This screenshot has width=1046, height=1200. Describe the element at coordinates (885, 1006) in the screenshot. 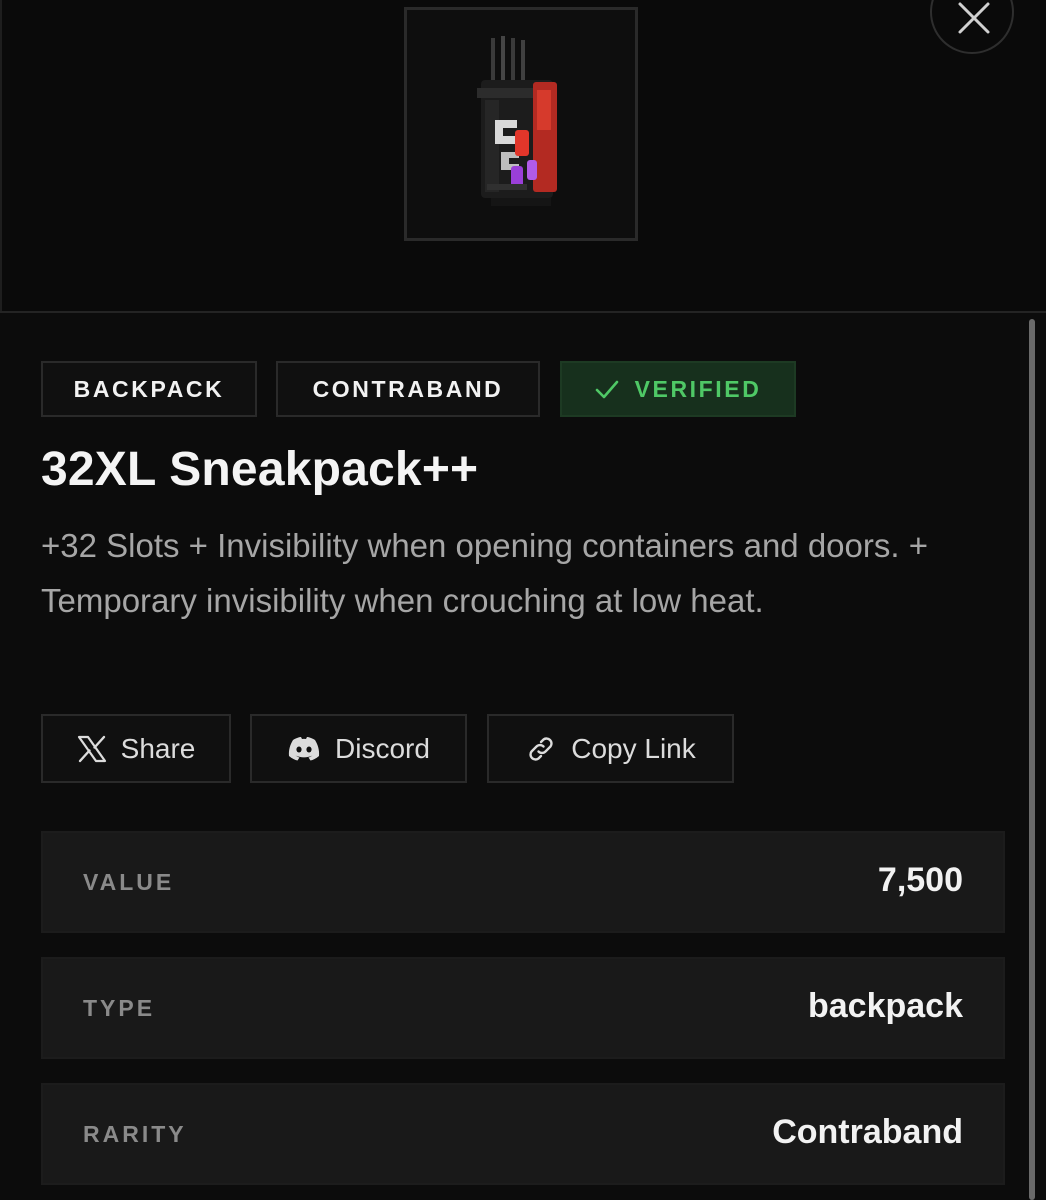

I see `stat-value: backpack` at that location.